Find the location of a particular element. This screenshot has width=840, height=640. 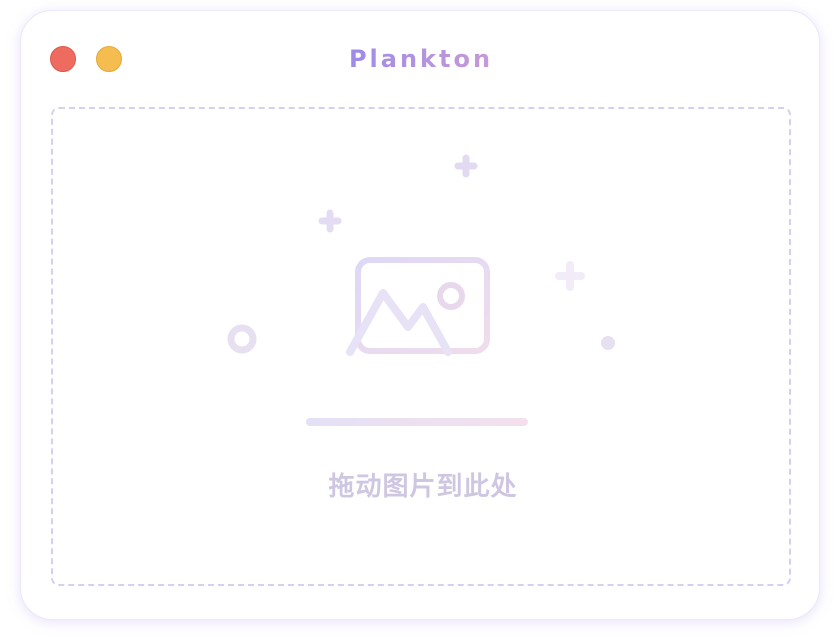

image-placeholder-icon is located at coordinates (418, 306).